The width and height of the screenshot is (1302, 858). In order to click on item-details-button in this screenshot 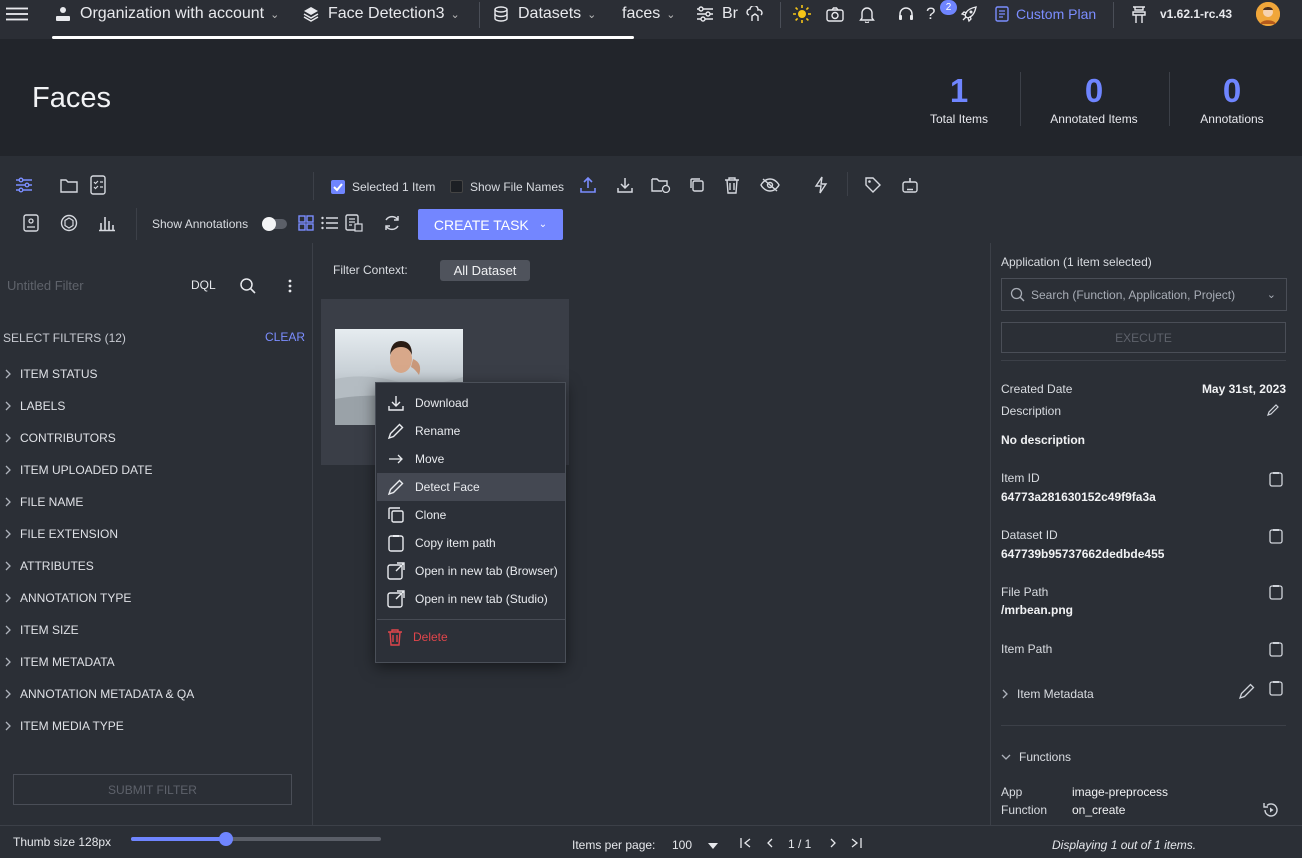, I will do `click(31, 223)`.